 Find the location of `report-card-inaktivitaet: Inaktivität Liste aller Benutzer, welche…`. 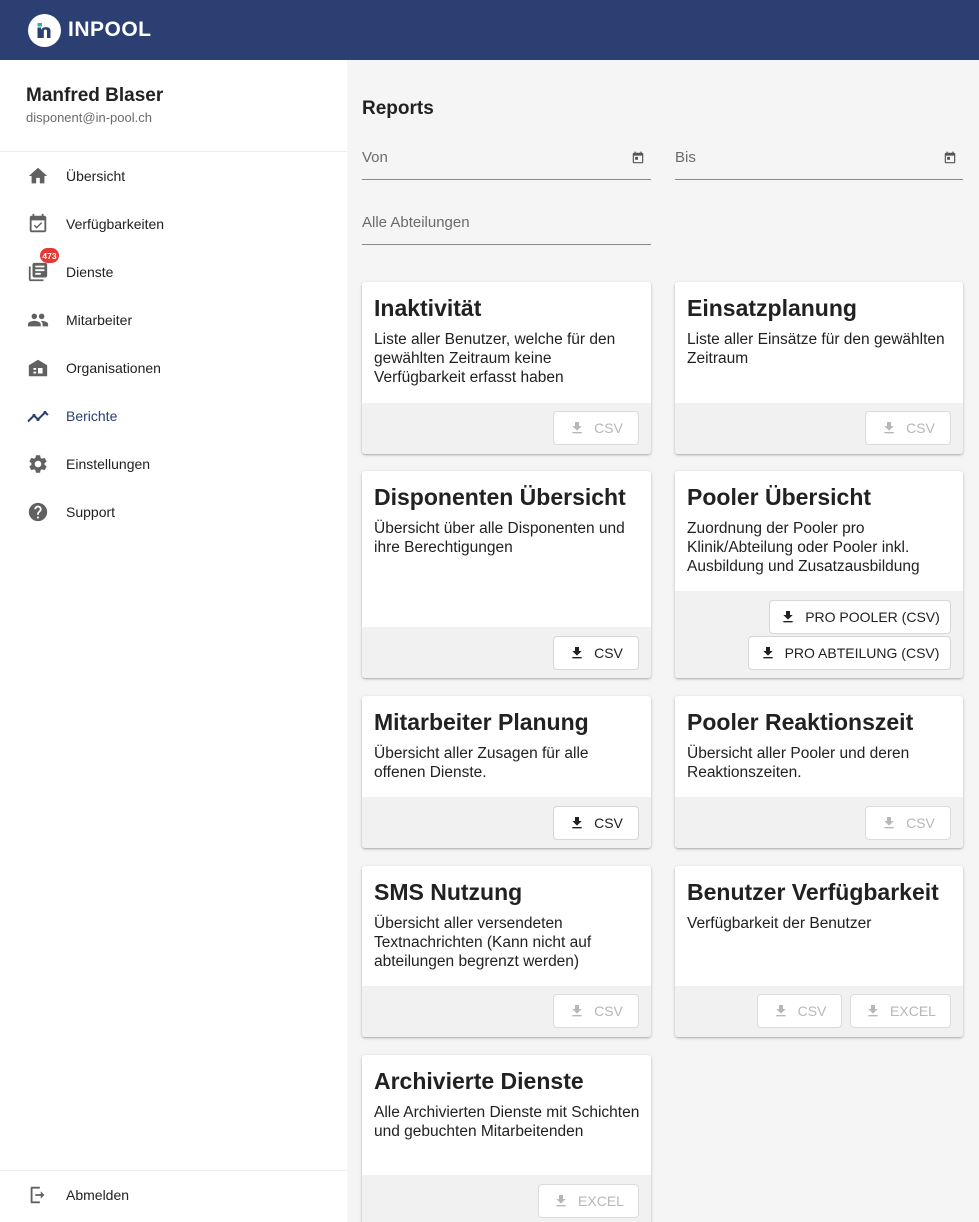

report-card-inaktivitaet: Inaktivität Liste aller Benutzer, welche… is located at coordinates (506, 368).